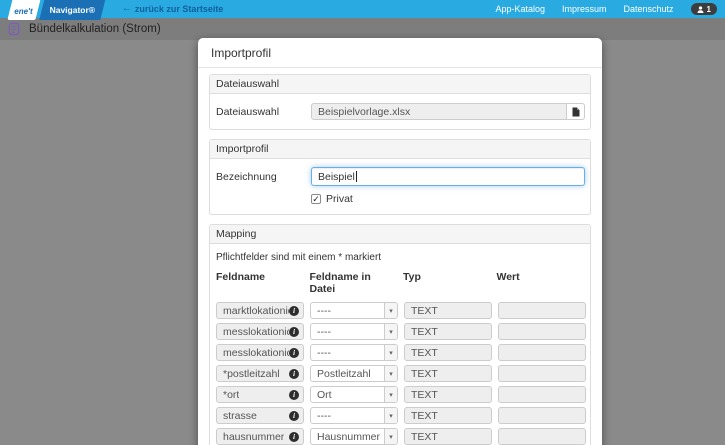  Describe the element at coordinates (95, 29) in the screenshot. I see `page-title: Bündelkalkulation (Strom)` at that location.